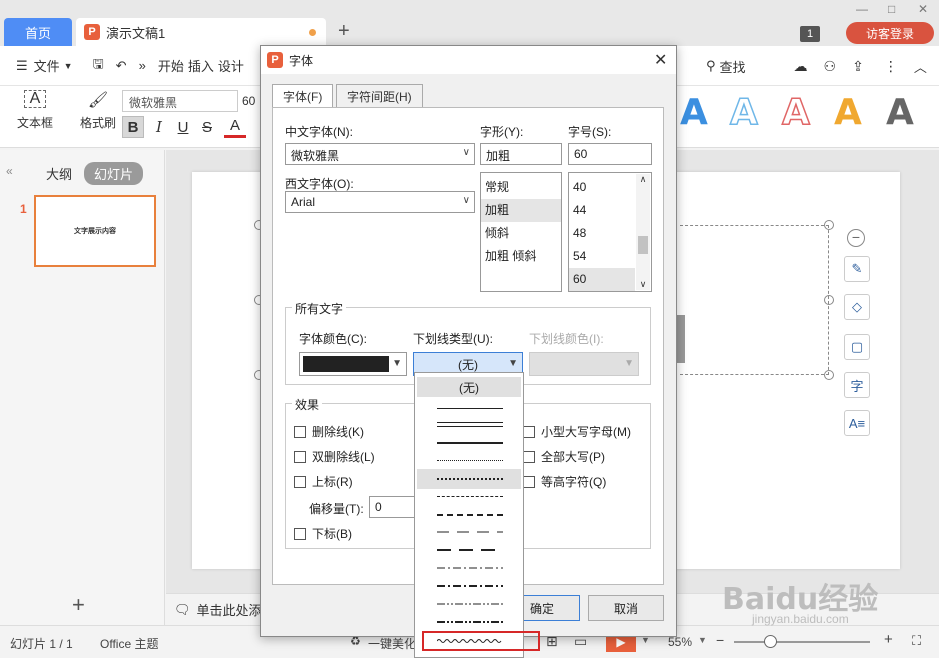  Describe the element at coordinates (469, 497) in the screenshot. I see `underline-option-dash` at that location.